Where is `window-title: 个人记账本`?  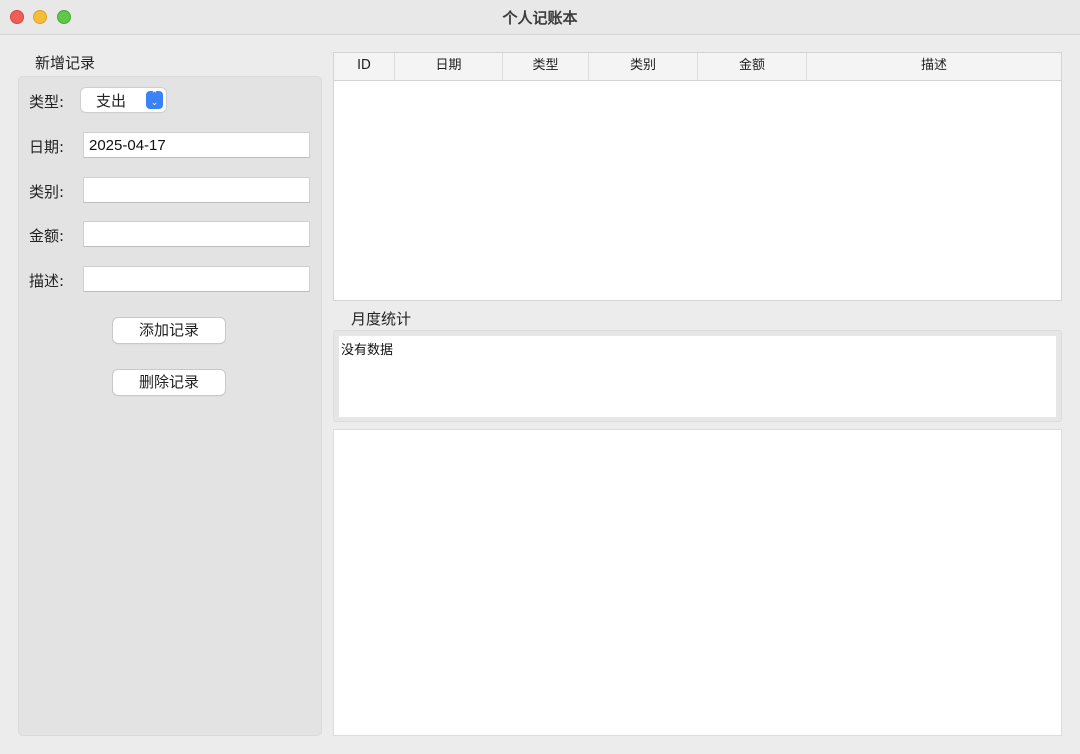 window-title: 个人记账本 is located at coordinates (540, 18).